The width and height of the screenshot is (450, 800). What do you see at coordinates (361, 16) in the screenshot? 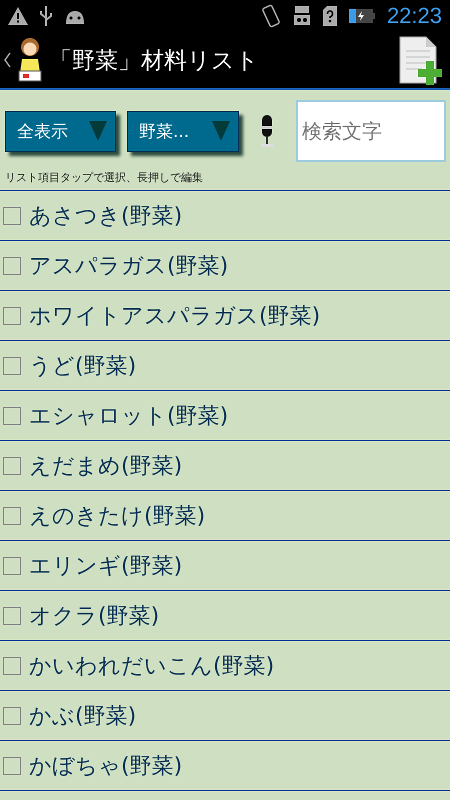
I see `battery-icon` at bounding box center [361, 16].